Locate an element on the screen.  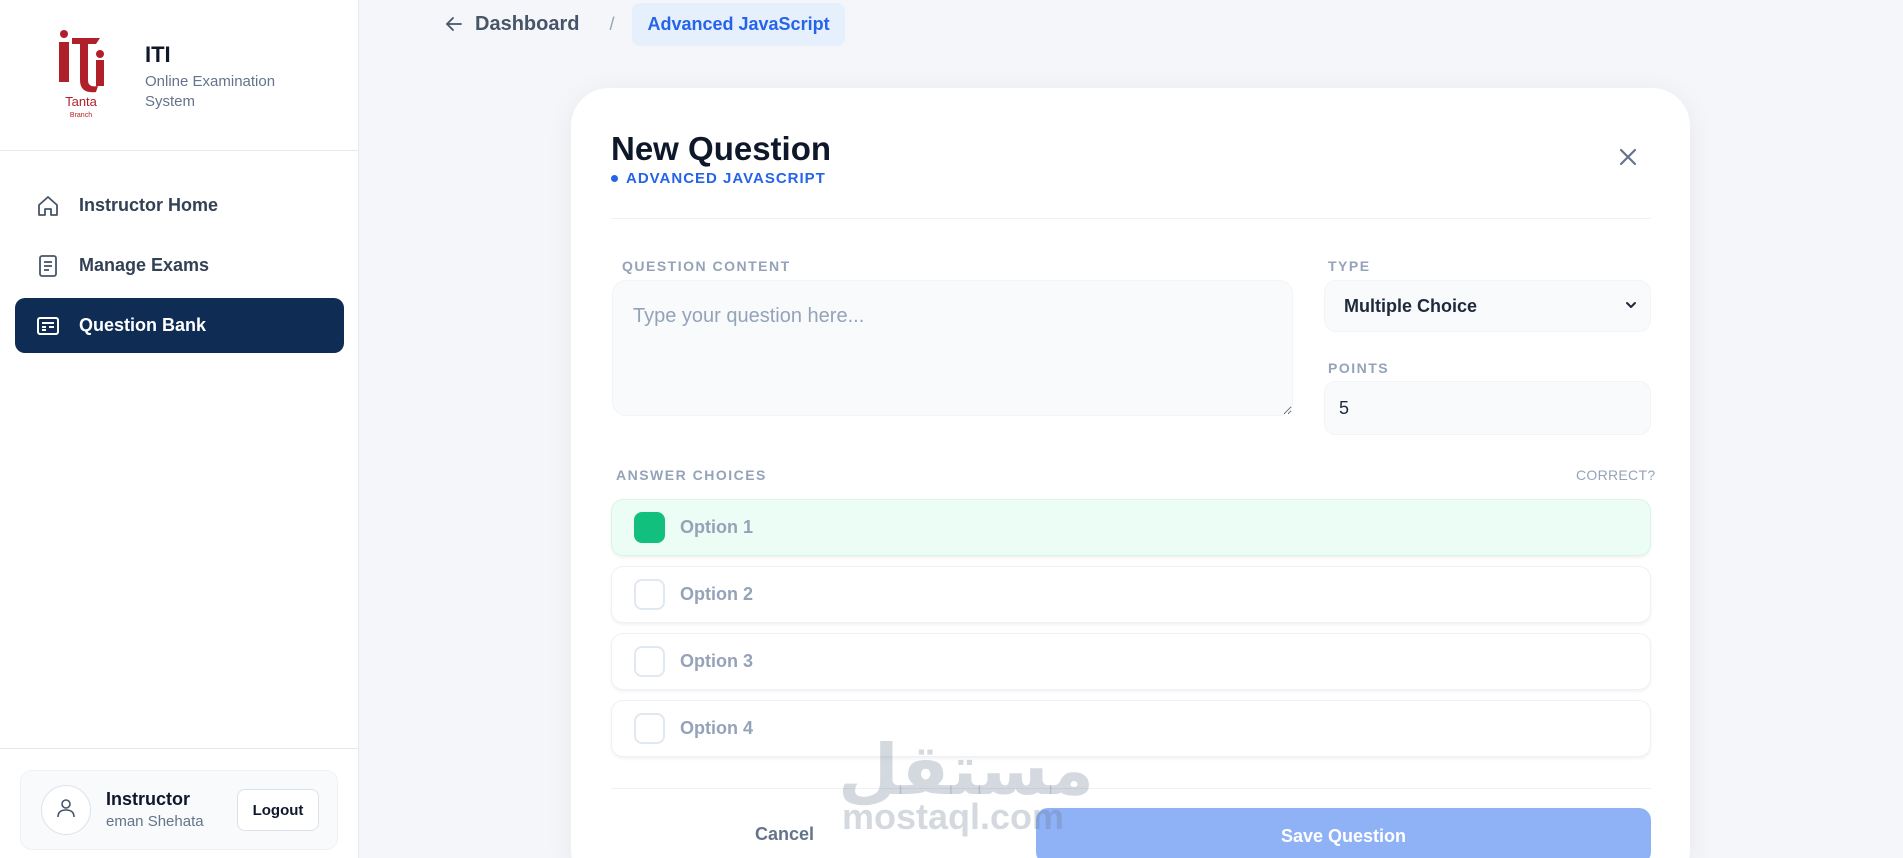
modal-subtitle: ADVANCED JAVASCRIPT is located at coordinates (718, 178).